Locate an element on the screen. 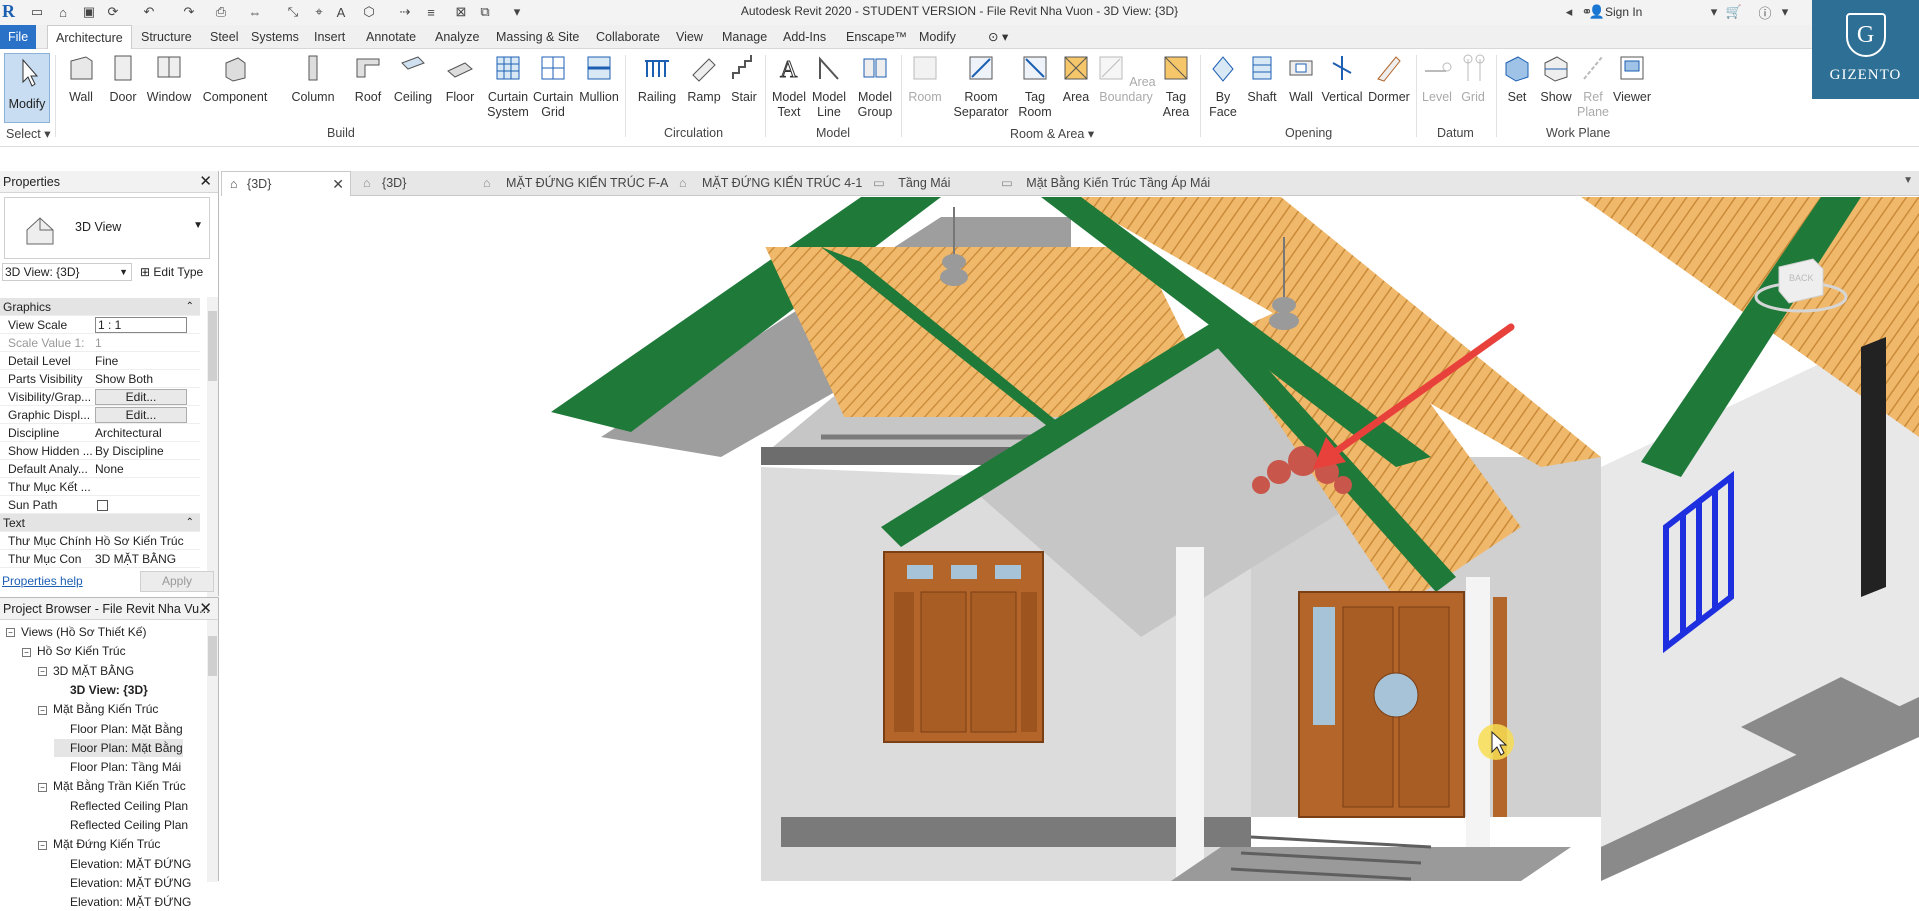  column-tool: Column is located at coordinates (313, 79).